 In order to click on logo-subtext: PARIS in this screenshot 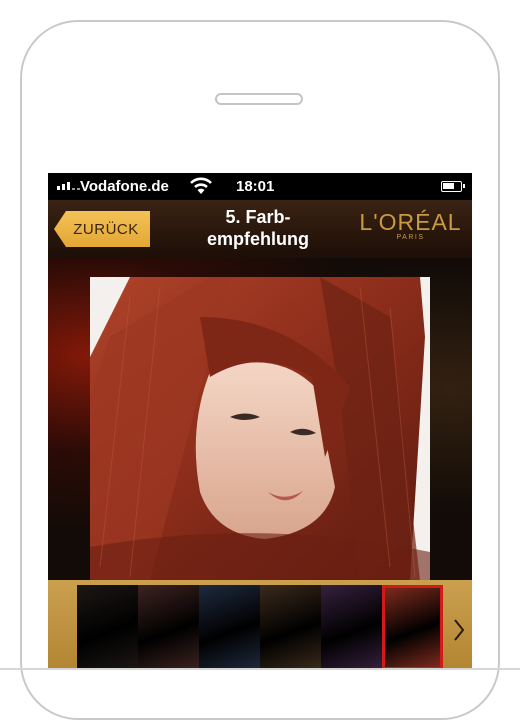, I will do `click(410, 237)`.